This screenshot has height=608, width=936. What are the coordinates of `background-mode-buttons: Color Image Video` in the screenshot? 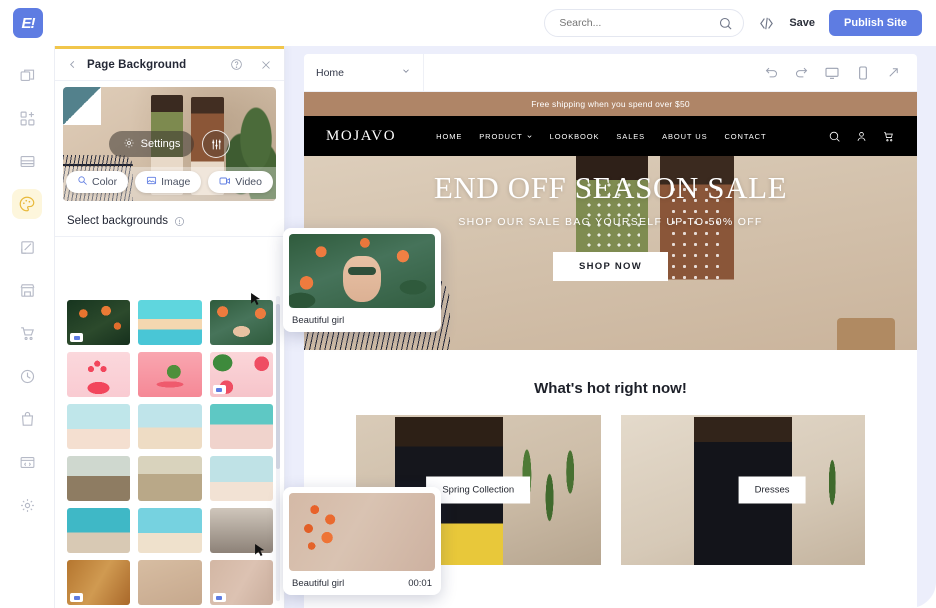 It's located at (169, 182).